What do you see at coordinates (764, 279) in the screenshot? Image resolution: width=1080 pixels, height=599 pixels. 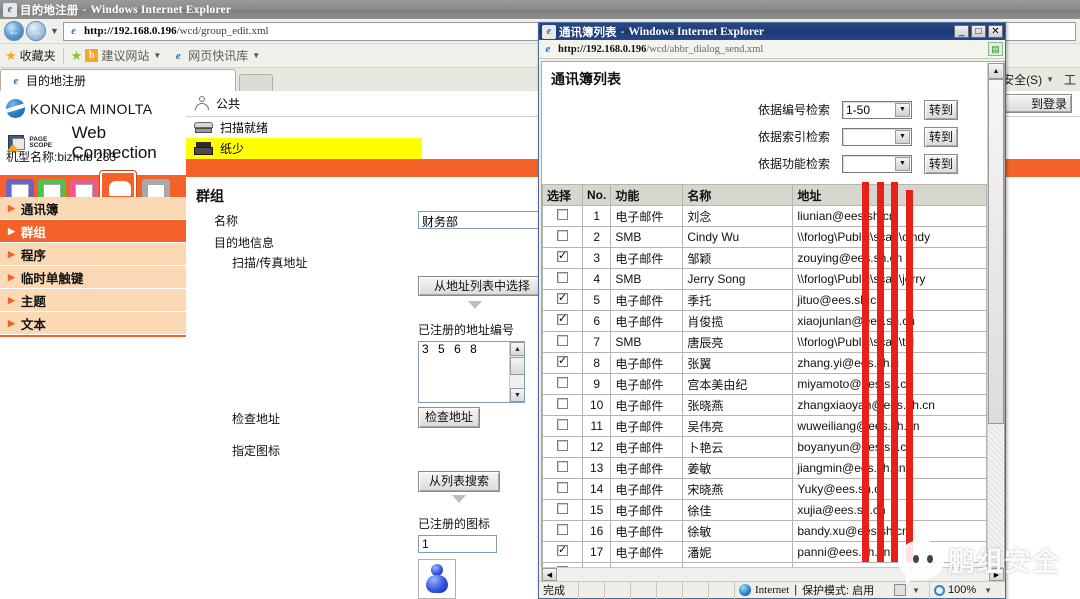 I see `table-row: 4SMBJerry Song\\forlog\Public\scan\jerry` at bounding box center [764, 279].